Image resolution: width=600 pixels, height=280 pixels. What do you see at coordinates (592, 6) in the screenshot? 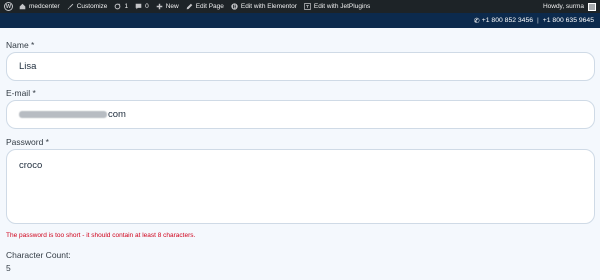
I see `avatar` at bounding box center [592, 6].